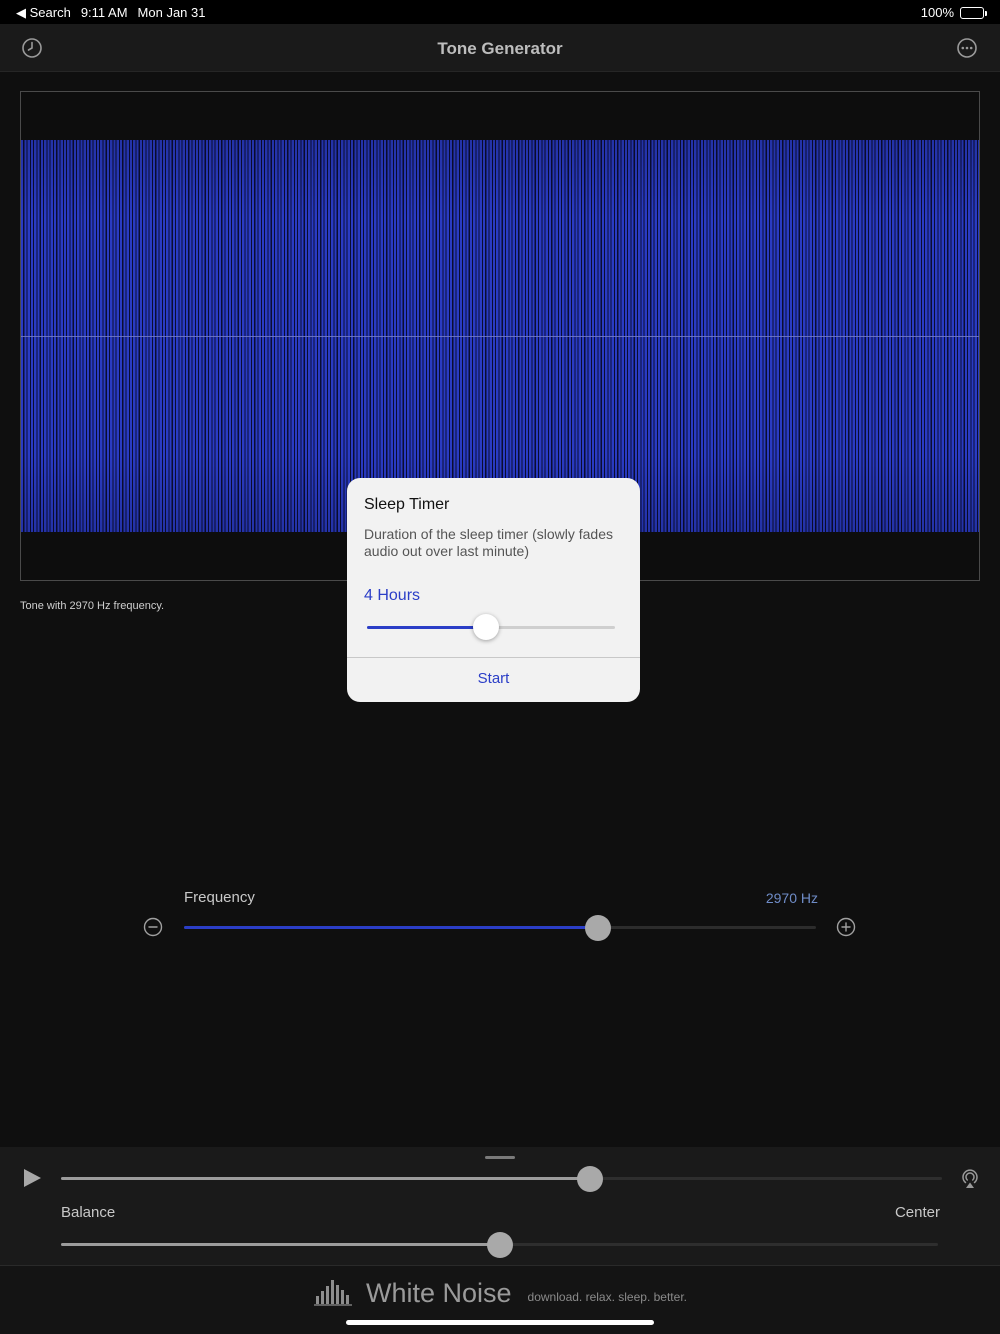 The height and width of the screenshot is (1334, 1000). I want to click on nav-bar: Tone Generator, so click(500, 48).